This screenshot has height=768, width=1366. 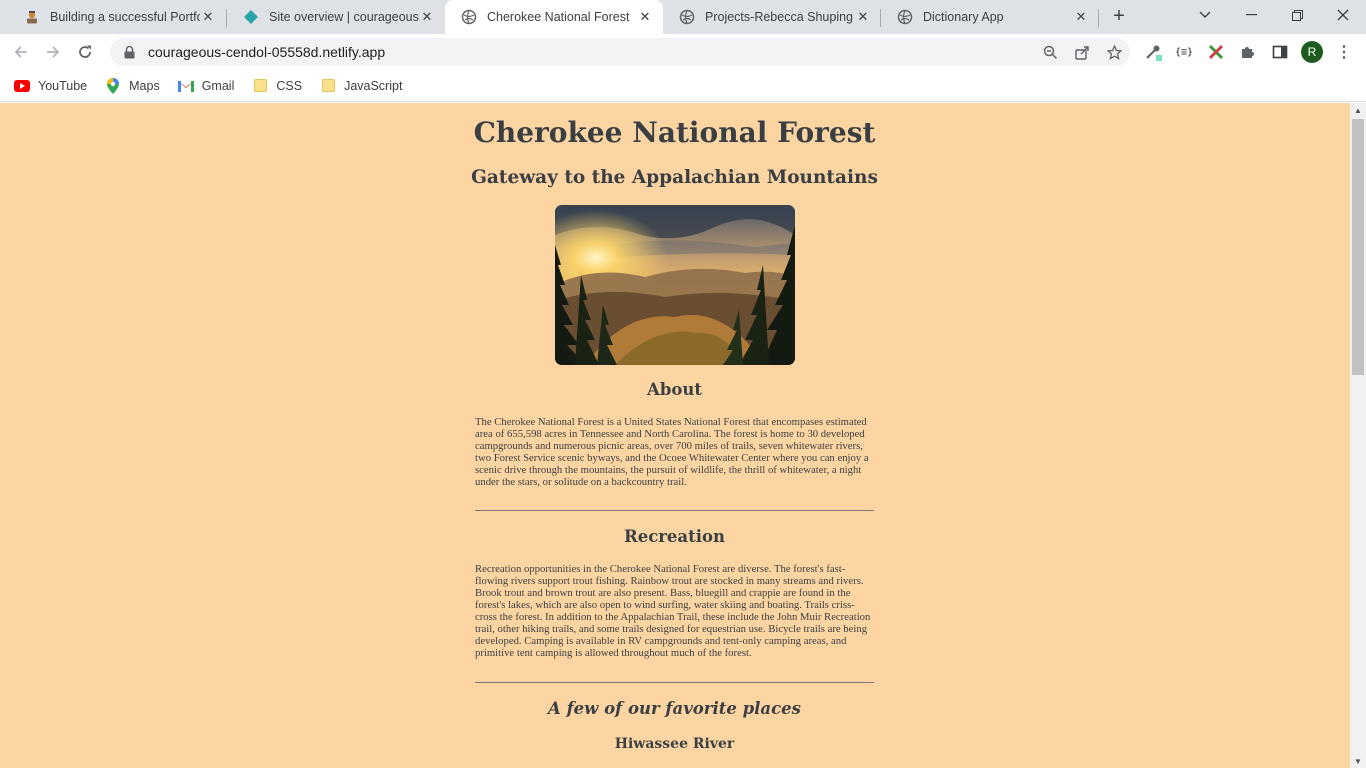 What do you see at coordinates (1098, 18) in the screenshot?
I see `tab-separator` at bounding box center [1098, 18].